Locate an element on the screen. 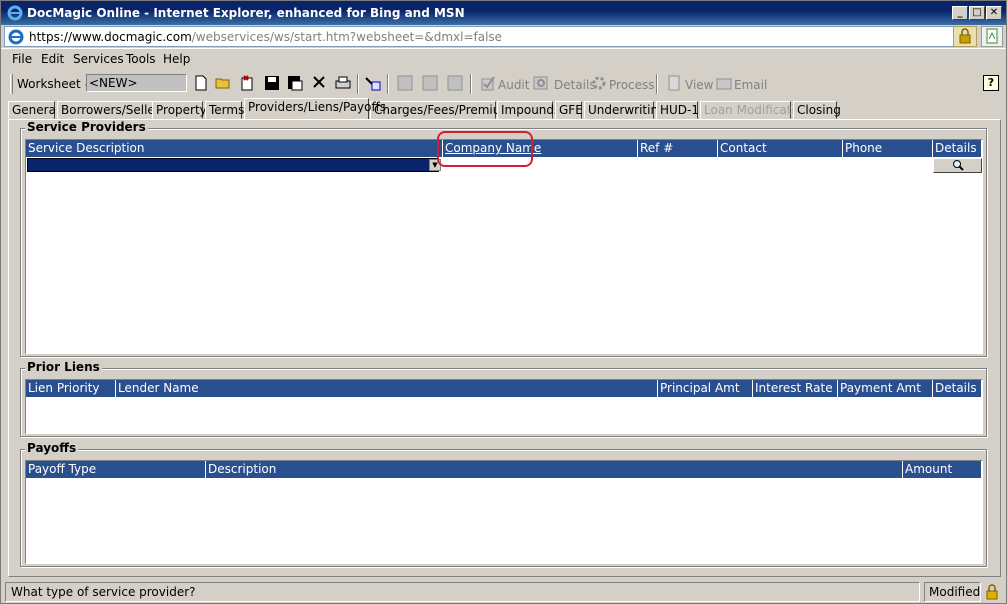  minimize-button: _ is located at coordinates (960, 13).